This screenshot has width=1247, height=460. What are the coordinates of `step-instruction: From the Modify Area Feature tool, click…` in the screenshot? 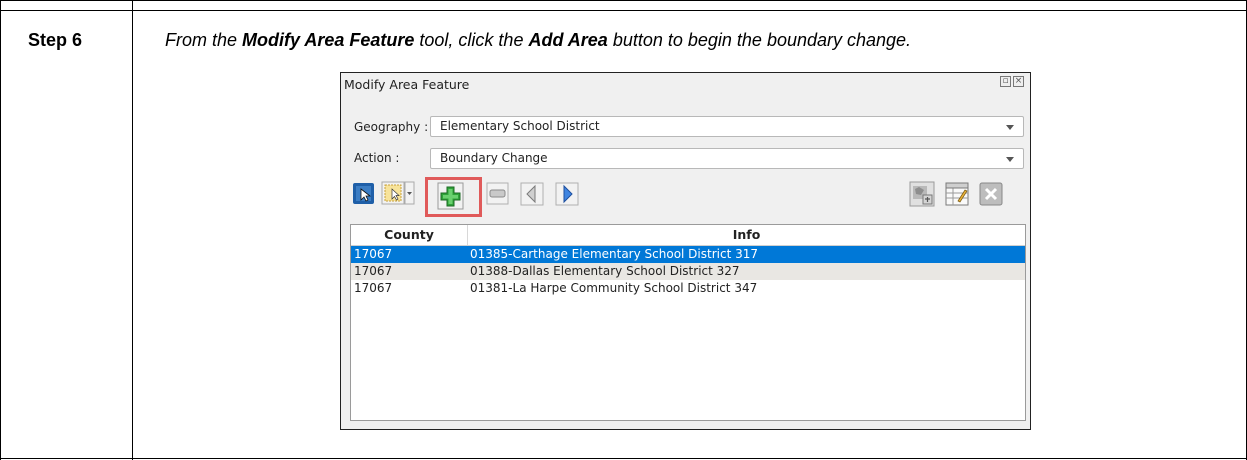 It's located at (538, 40).